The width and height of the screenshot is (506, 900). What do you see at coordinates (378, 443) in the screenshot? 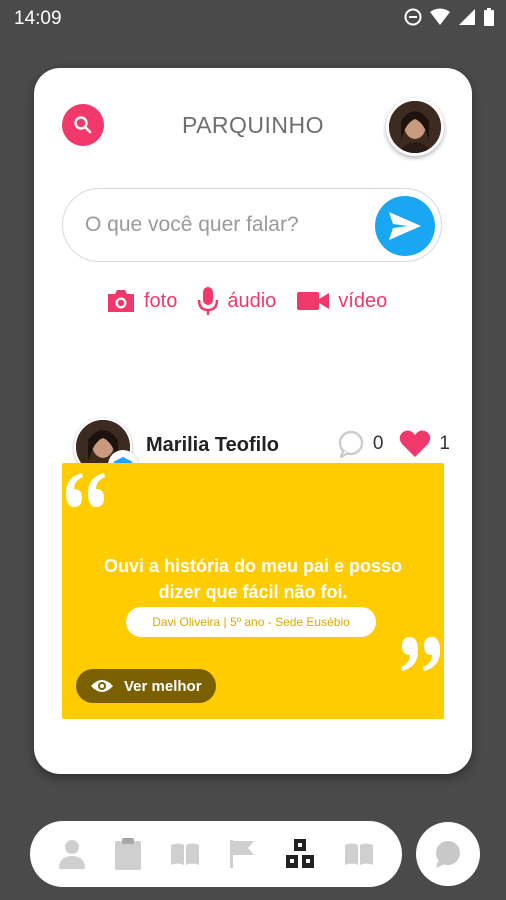
I see `comment-count: 0` at bounding box center [378, 443].